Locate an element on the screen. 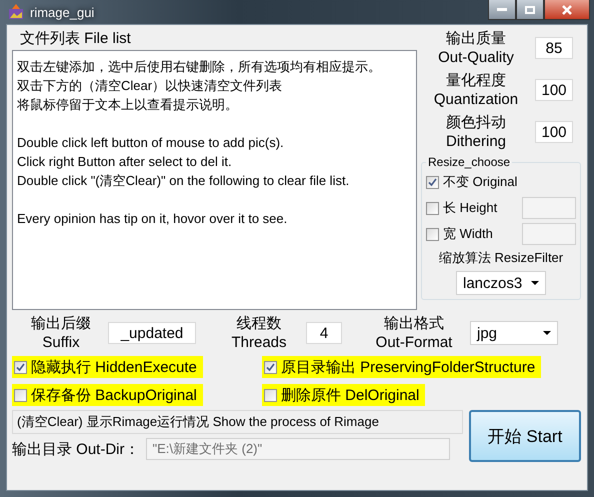 This screenshot has height=497, width=594. help-text: 双击下方的（清空Clear）以快速清空文件列表 is located at coordinates (150, 86).